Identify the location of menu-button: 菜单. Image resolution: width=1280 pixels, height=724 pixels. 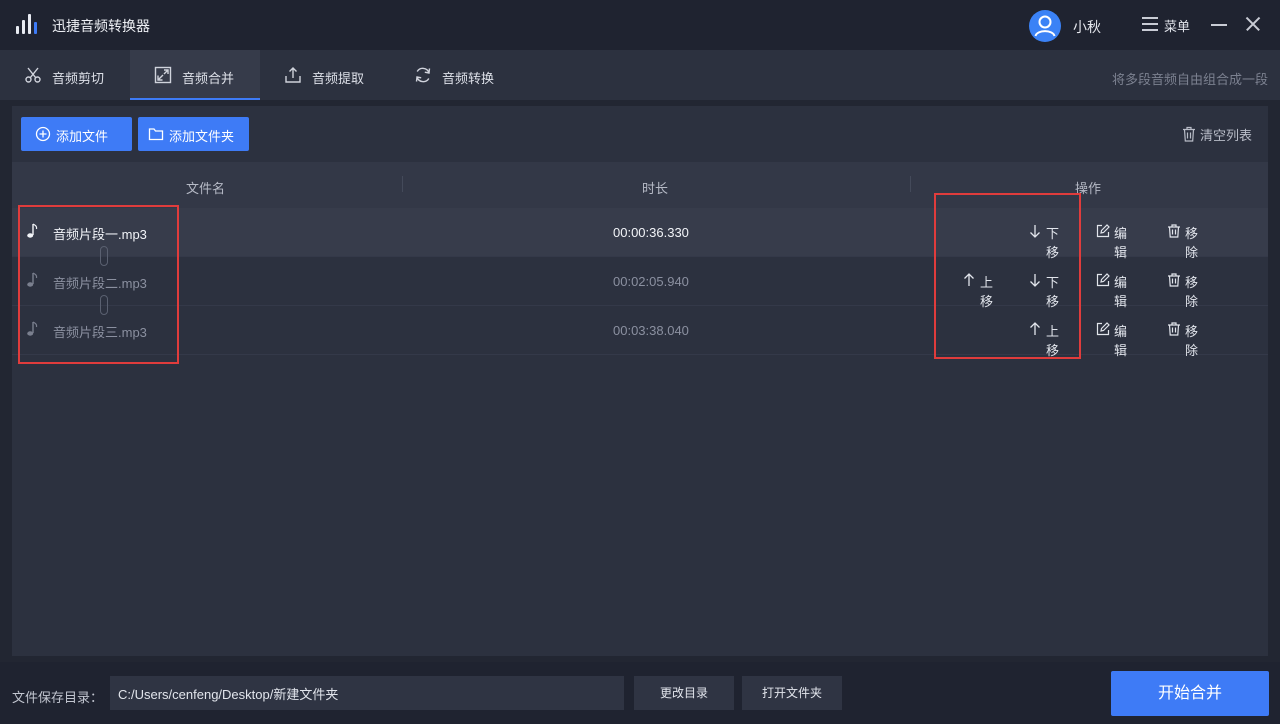
(1170, 25).